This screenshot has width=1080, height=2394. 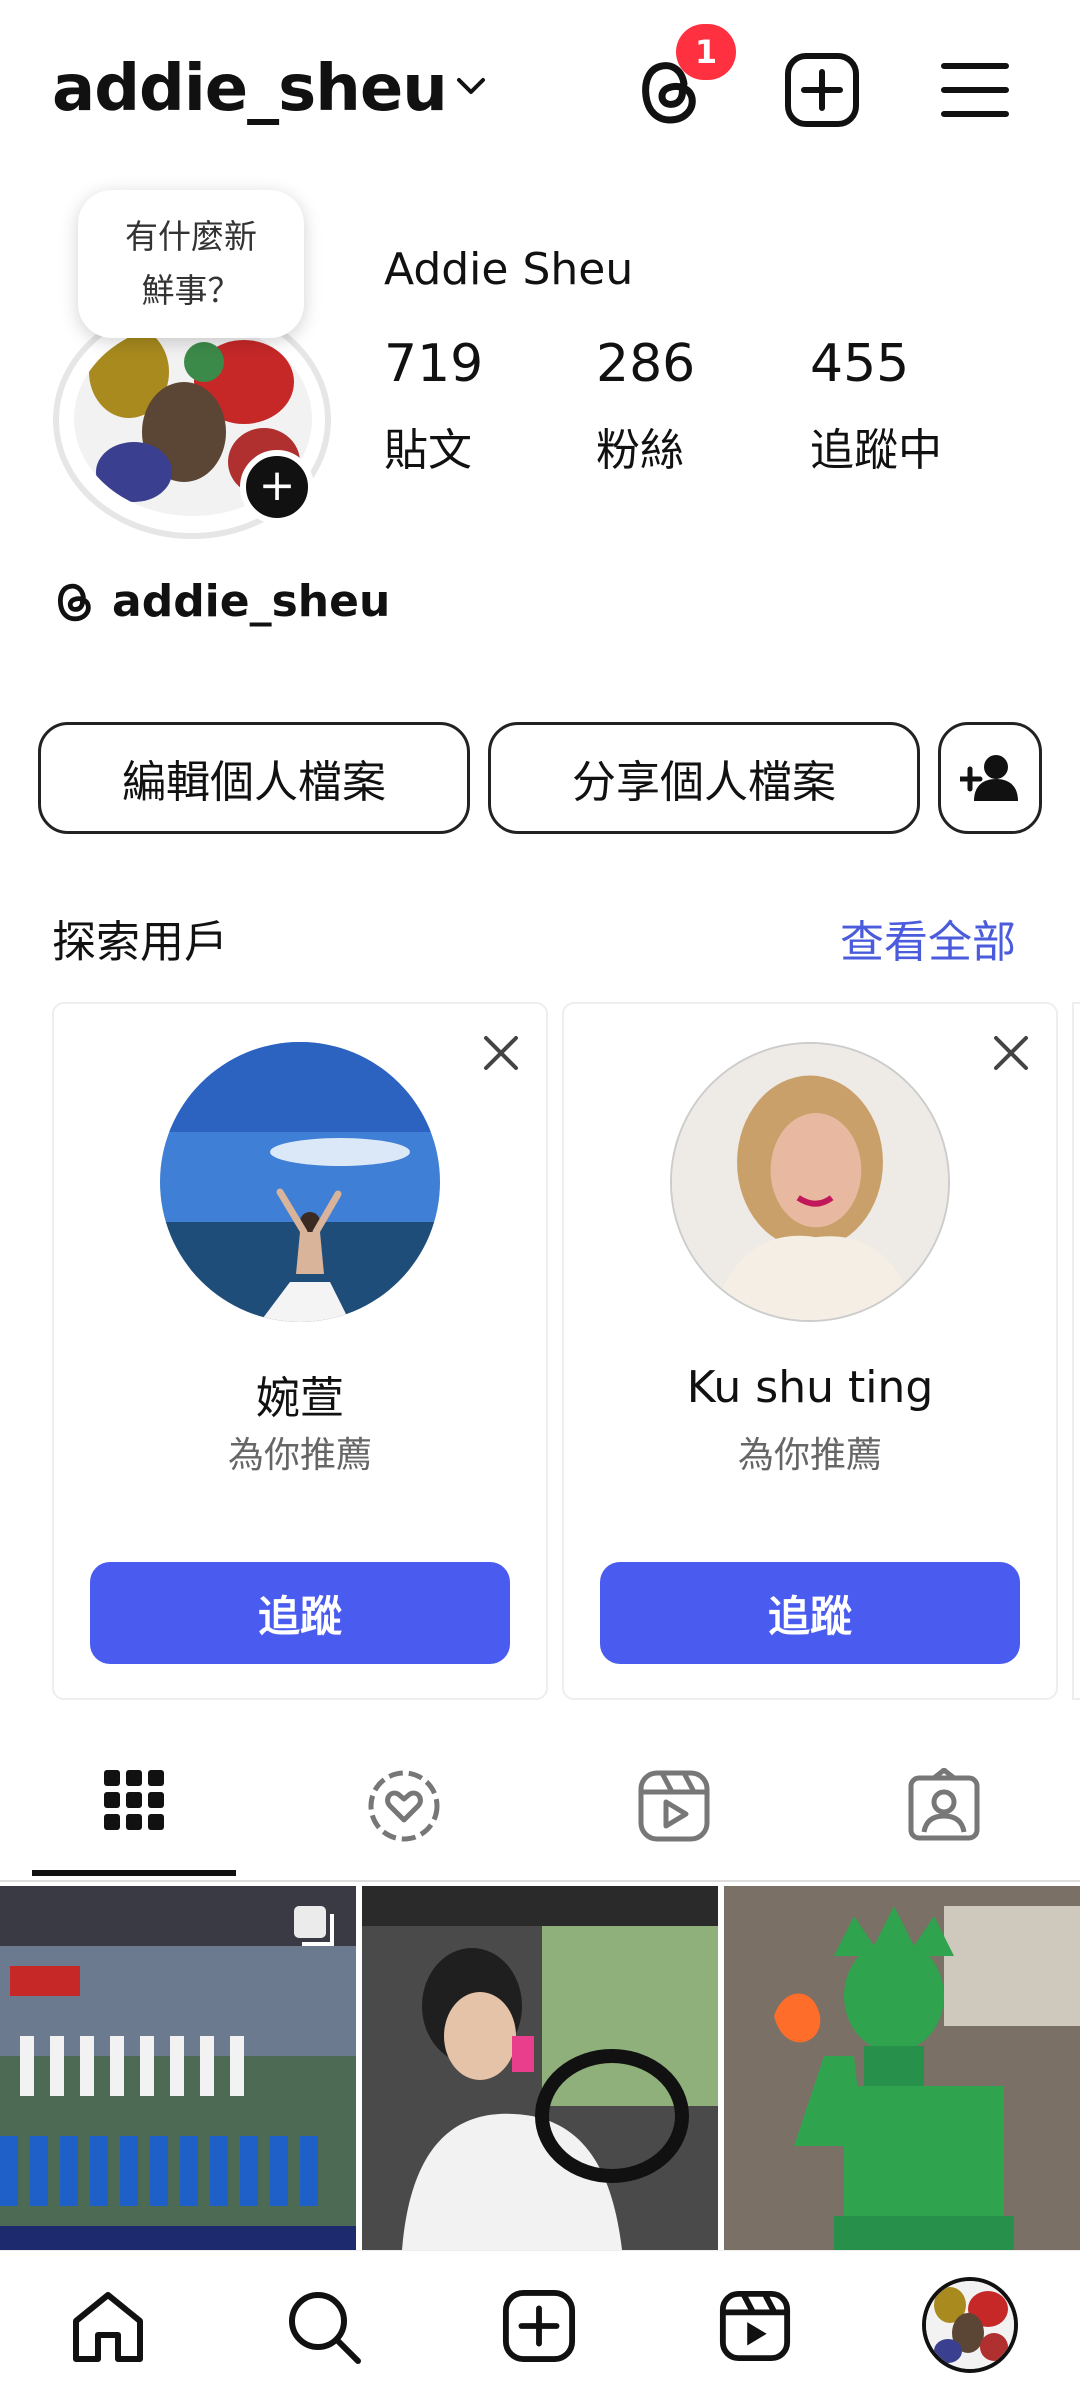 What do you see at coordinates (277, 487) in the screenshot?
I see `add-story-button: +` at bounding box center [277, 487].